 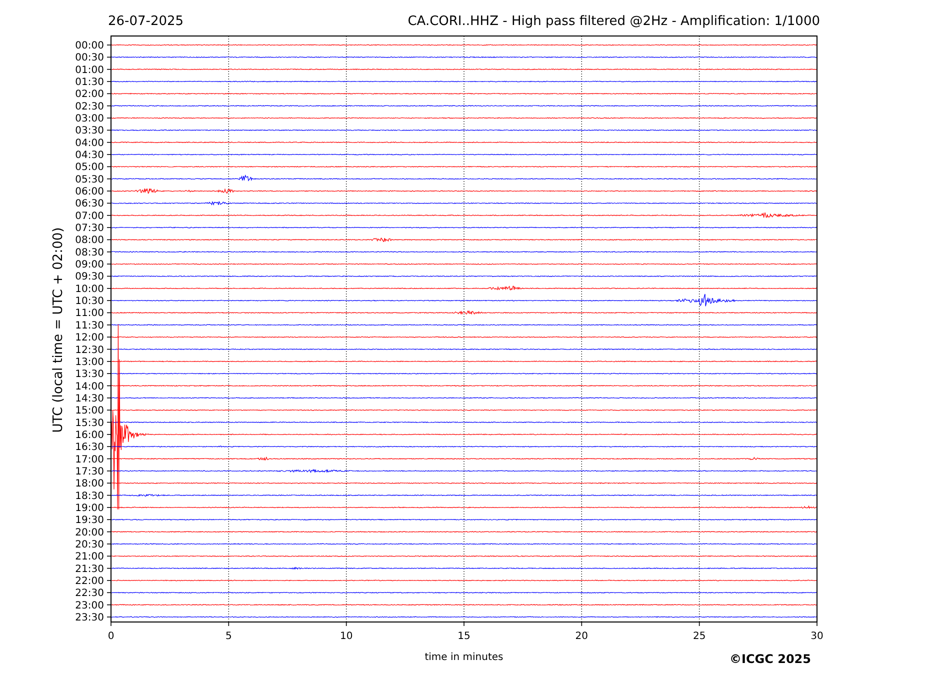 What do you see at coordinates (89, 508) in the screenshot?
I see `y-tick-label: 19:00` at bounding box center [89, 508].